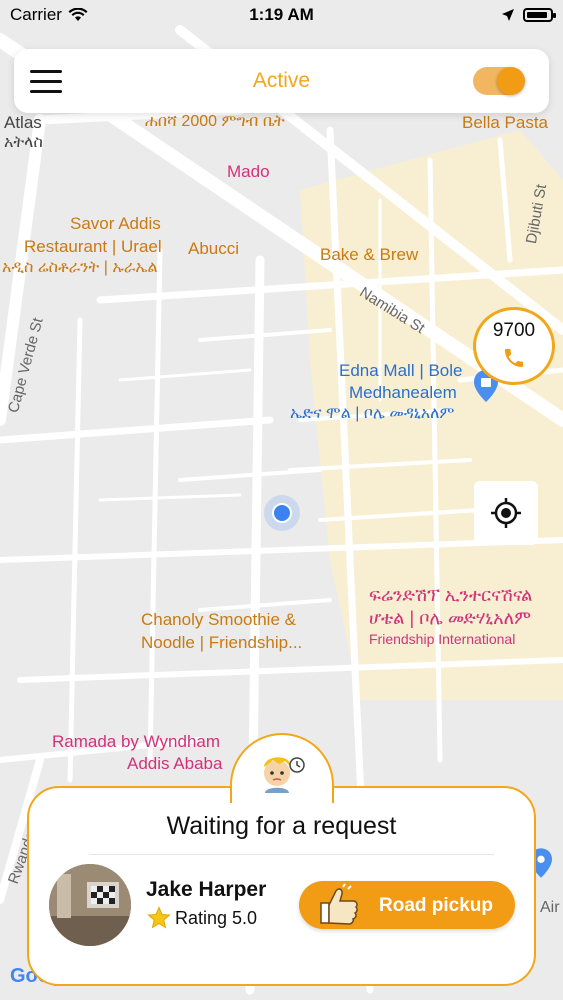  I want to click on crosshair-icon, so click(506, 513).